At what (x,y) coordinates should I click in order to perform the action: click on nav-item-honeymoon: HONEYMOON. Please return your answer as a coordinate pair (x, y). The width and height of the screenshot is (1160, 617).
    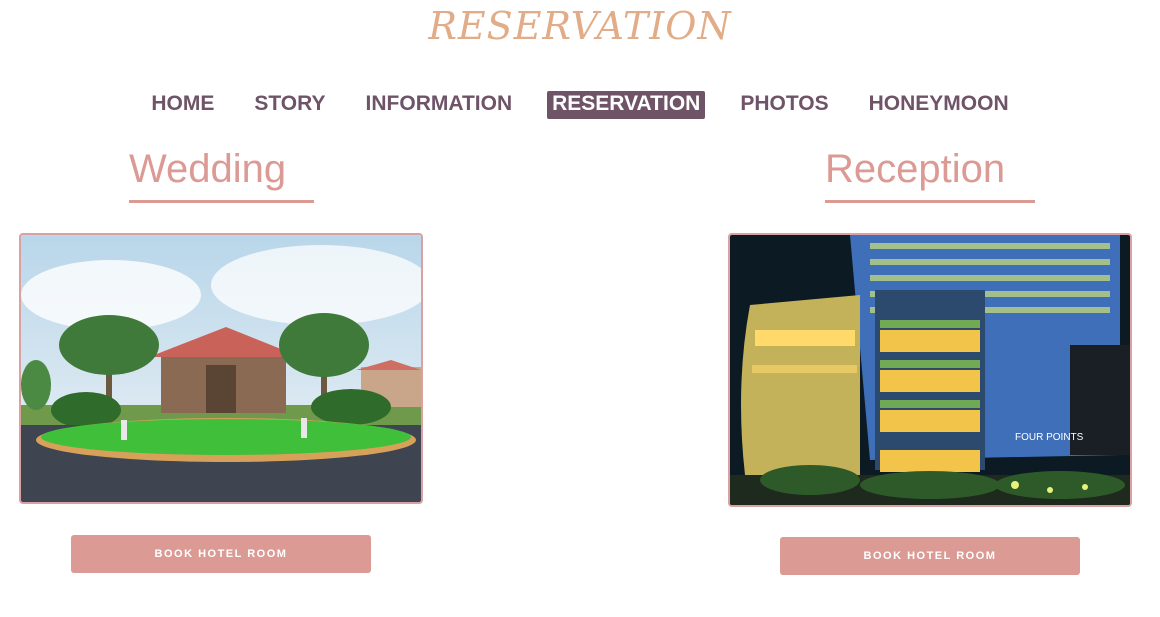
    Looking at the image, I should click on (939, 105).